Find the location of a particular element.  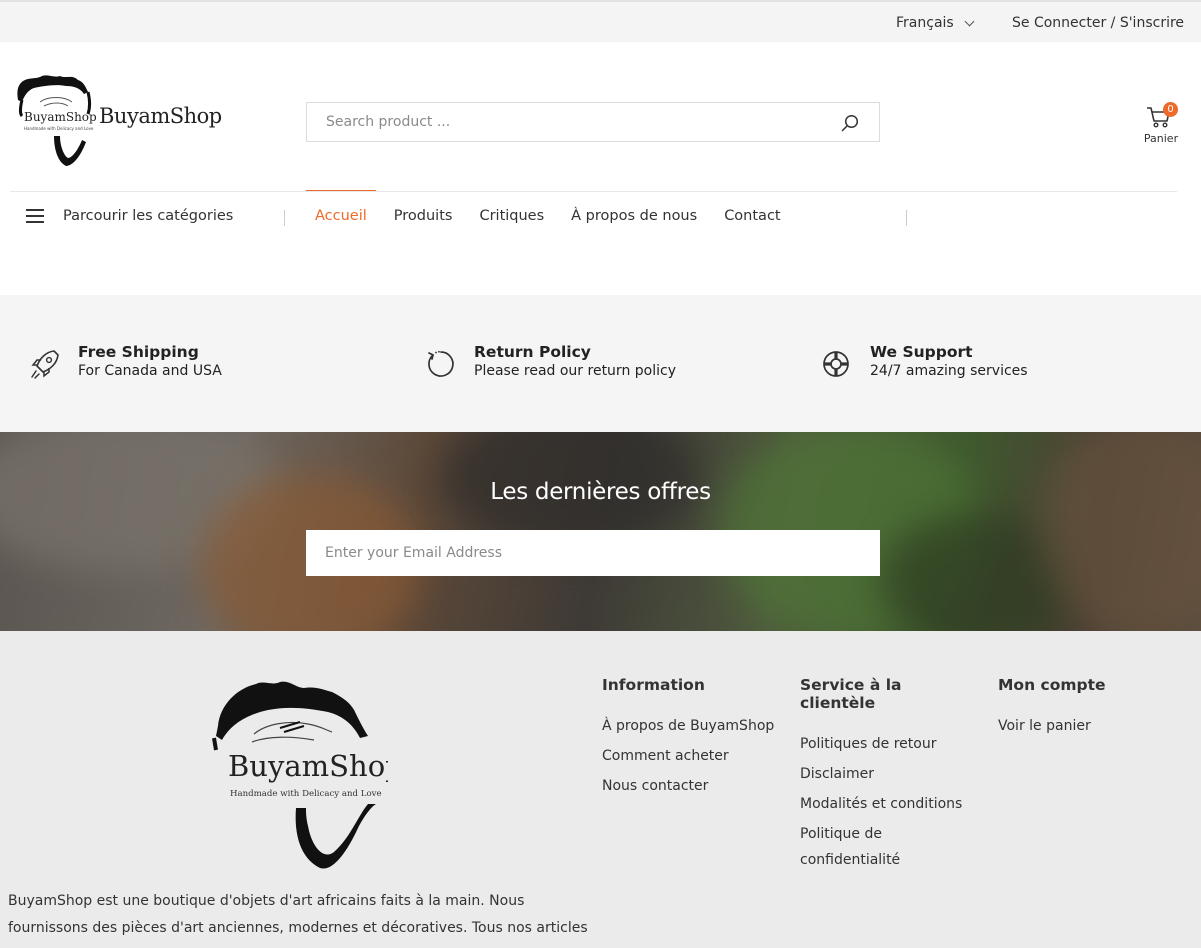

feature-subtitle: For Canada and USA is located at coordinates (150, 371).